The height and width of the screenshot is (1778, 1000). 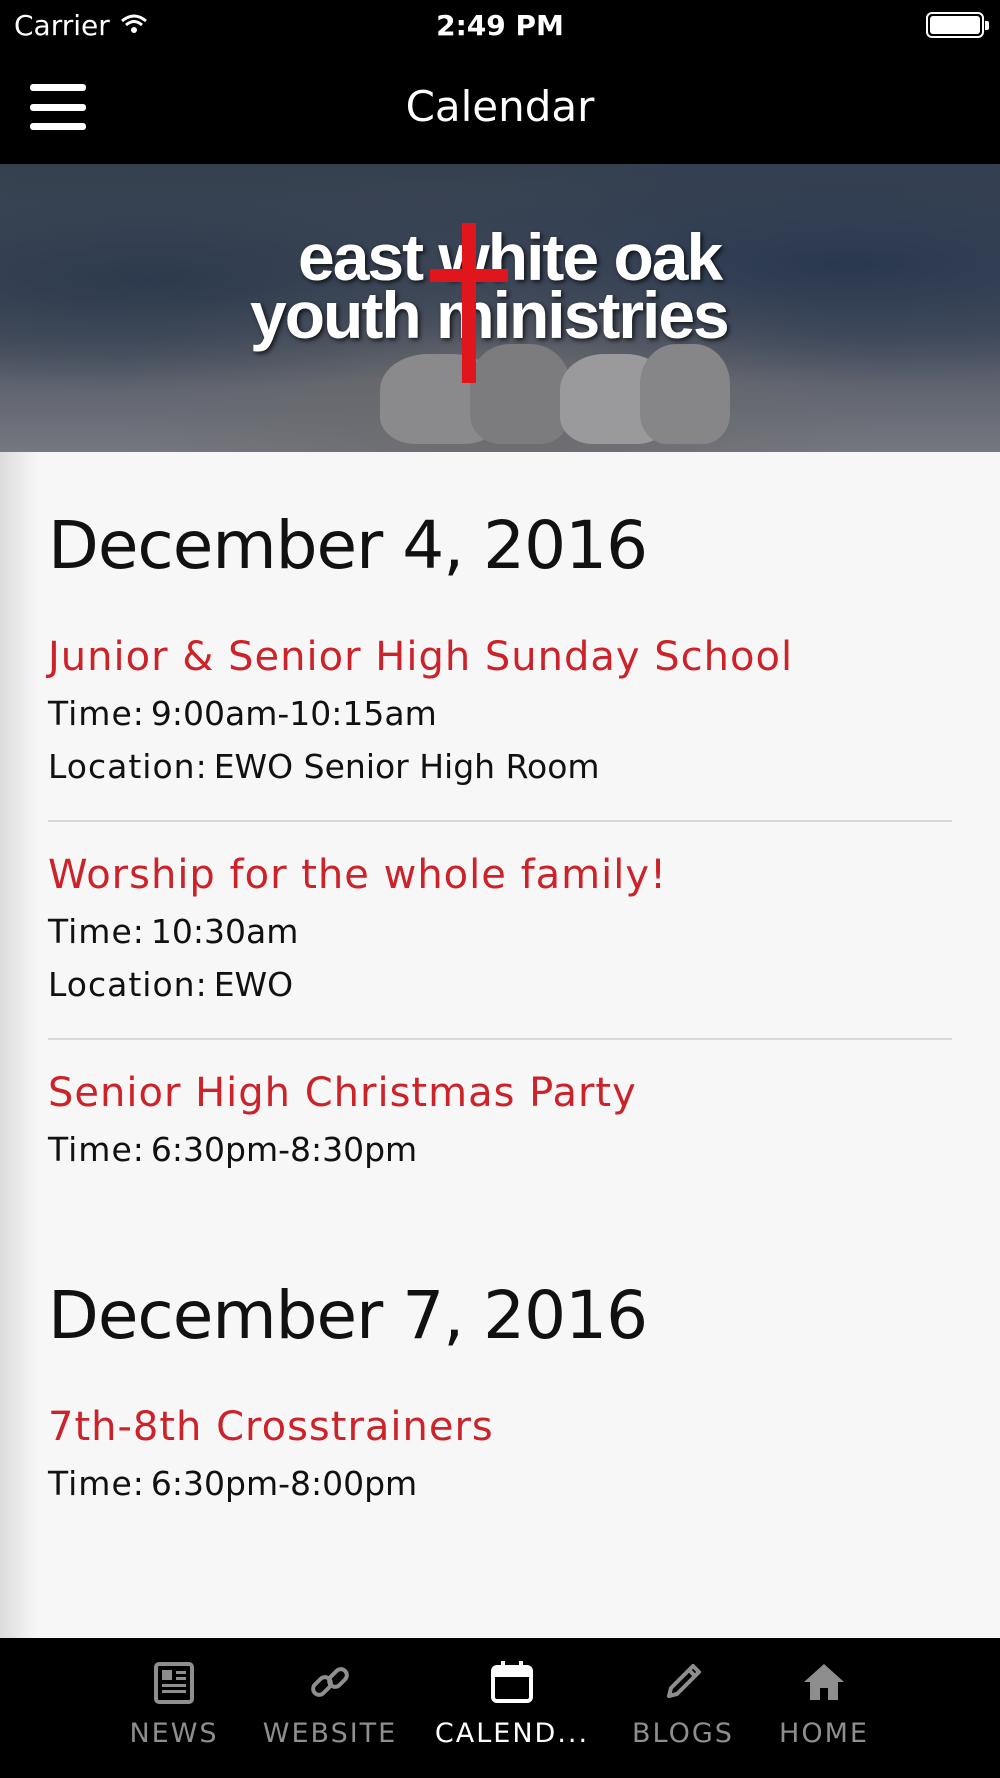 What do you see at coordinates (171, 984) in the screenshot?
I see `event-location: Location: EWO` at bounding box center [171, 984].